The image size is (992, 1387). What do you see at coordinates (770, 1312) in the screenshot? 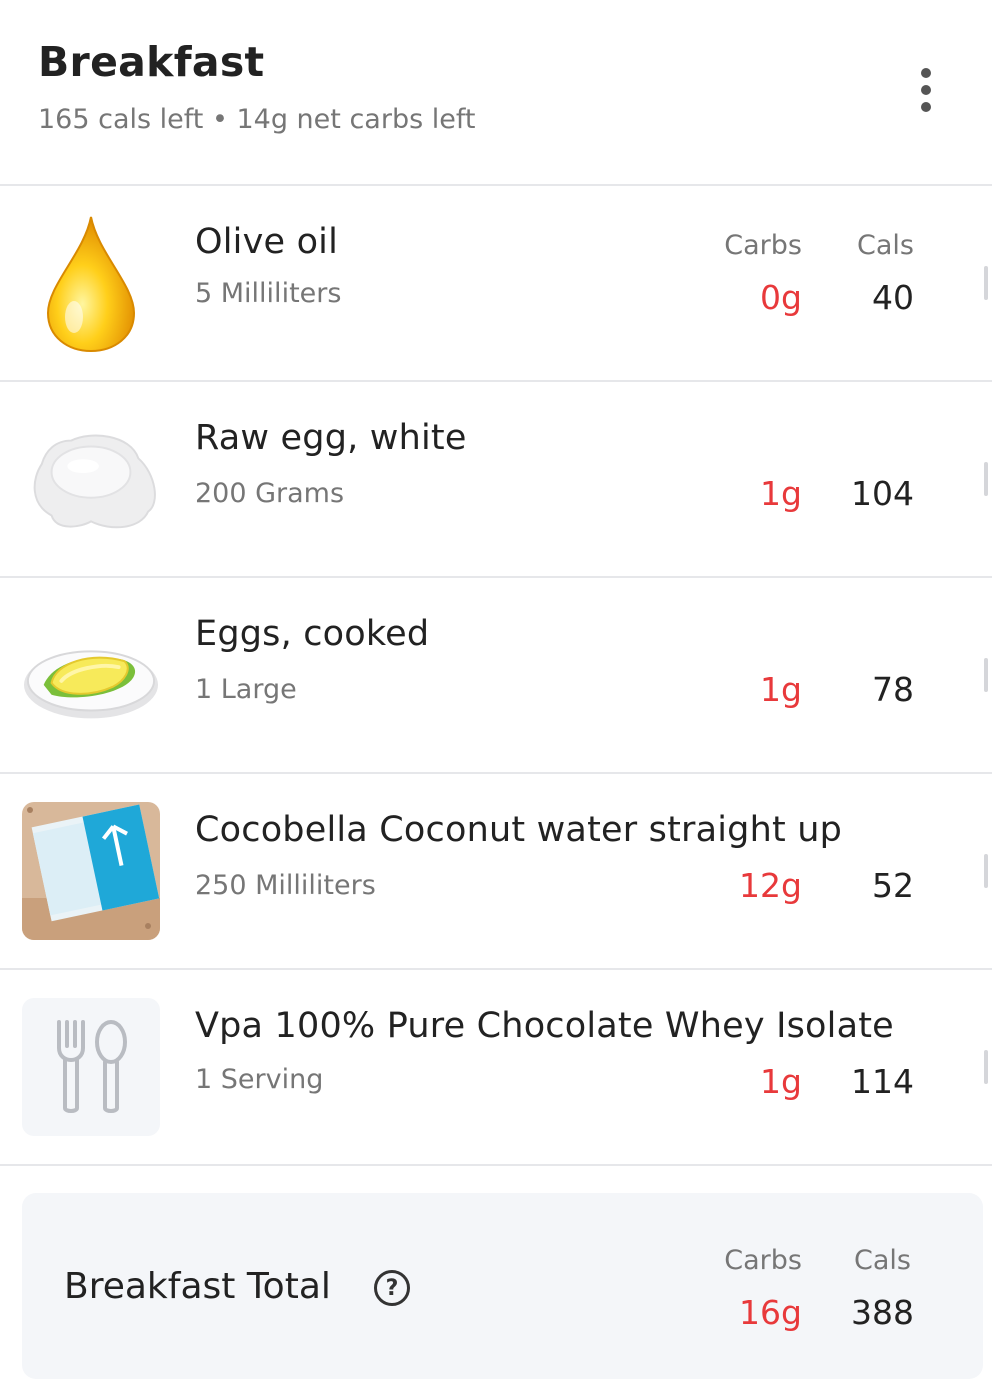
I see `total-carbs-value: 16g` at bounding box center [770, 1312].